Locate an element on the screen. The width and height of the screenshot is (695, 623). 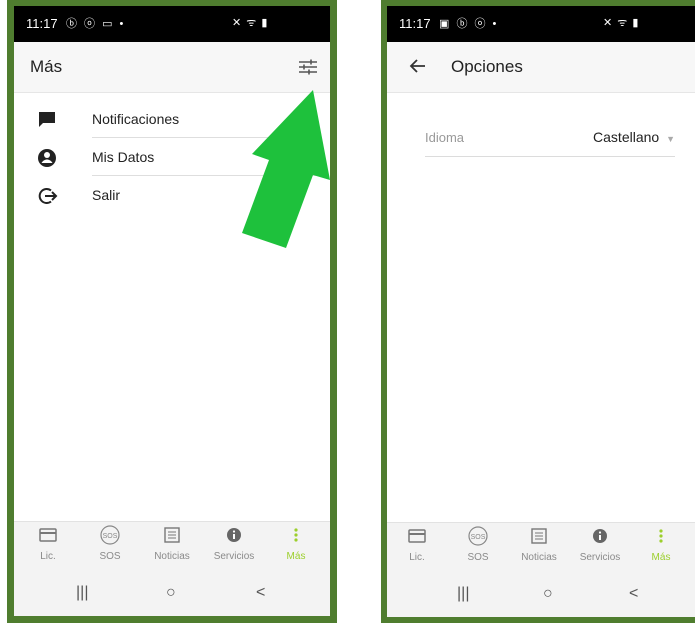
language-option-row: Idioma Castellano ▼ is located at coordinates (550, 136).